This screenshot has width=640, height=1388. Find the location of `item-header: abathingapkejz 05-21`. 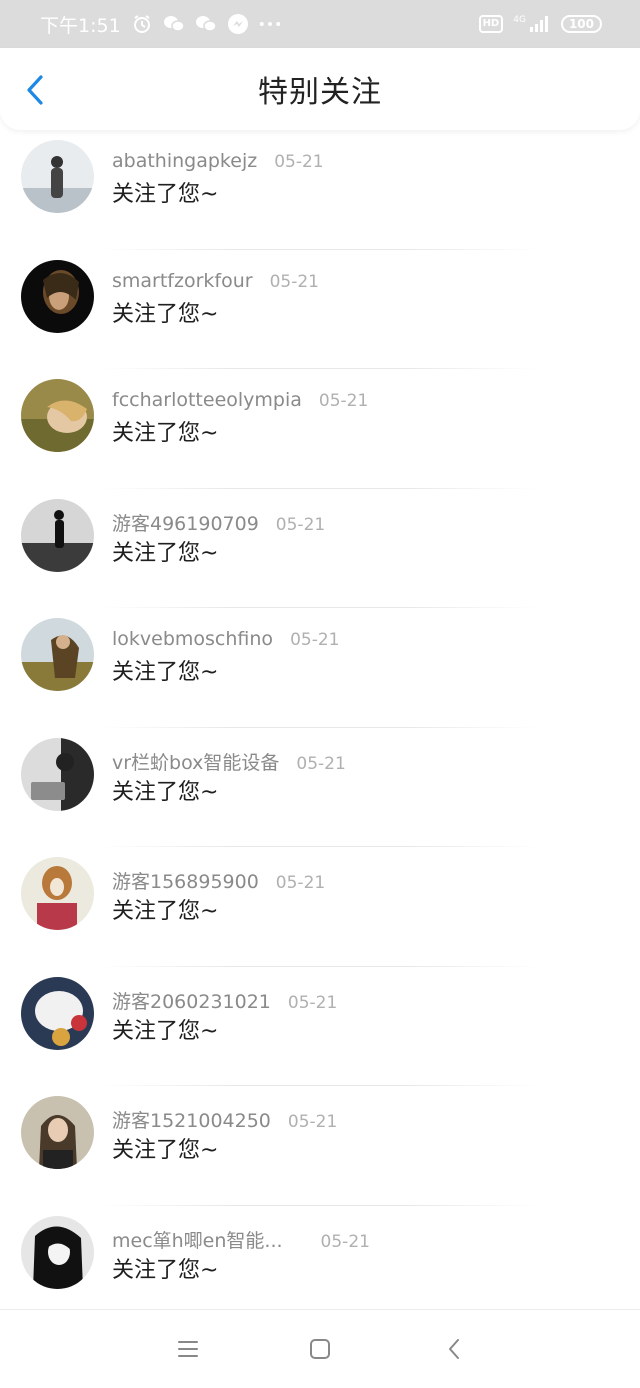

item-header: abathingapkejz 05-21 is located at coordinates (218, 161).